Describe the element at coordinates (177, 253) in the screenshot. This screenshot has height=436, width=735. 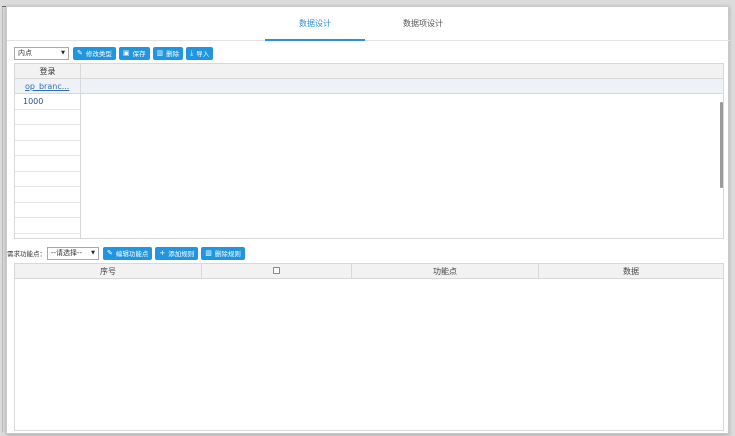
I see `add-rule-button: + 添加规则` at that location.